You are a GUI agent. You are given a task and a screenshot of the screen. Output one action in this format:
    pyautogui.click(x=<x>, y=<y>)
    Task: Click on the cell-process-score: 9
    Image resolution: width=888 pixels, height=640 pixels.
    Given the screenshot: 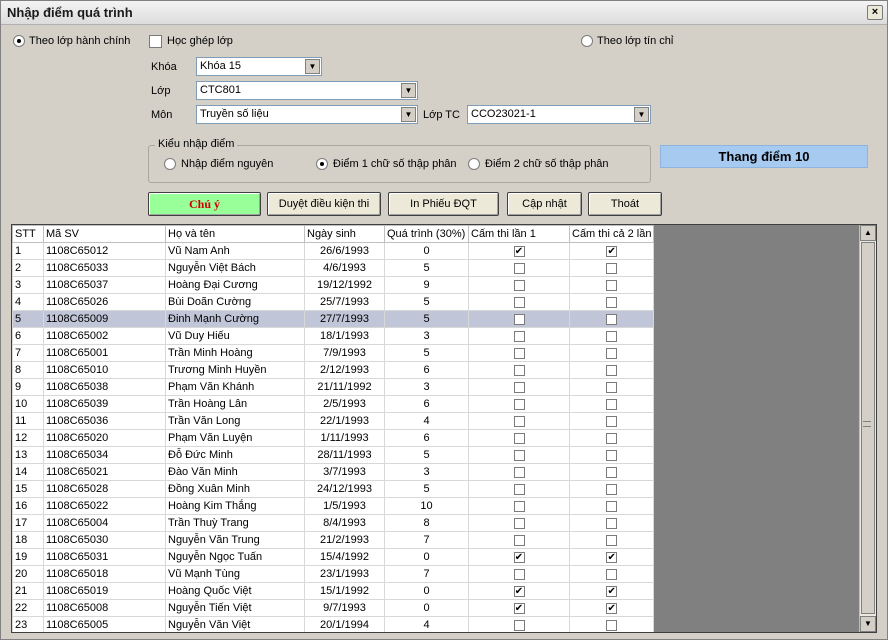 What is the action you would take?
    pyautogui.click(x=426, y=285)
    